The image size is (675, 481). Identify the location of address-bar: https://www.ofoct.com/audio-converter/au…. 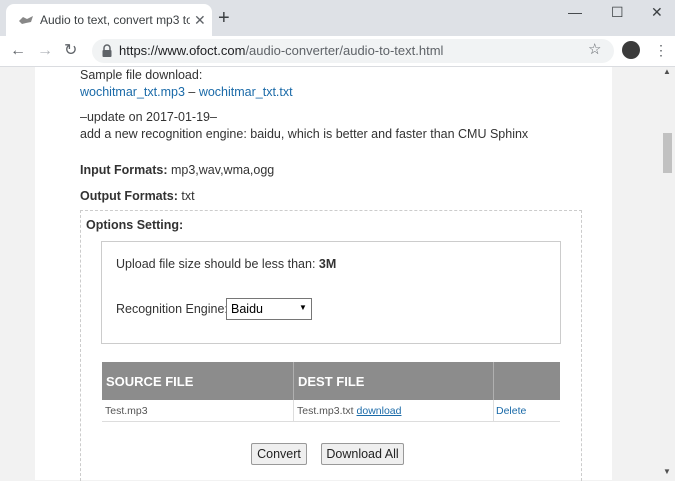
(353, 51).